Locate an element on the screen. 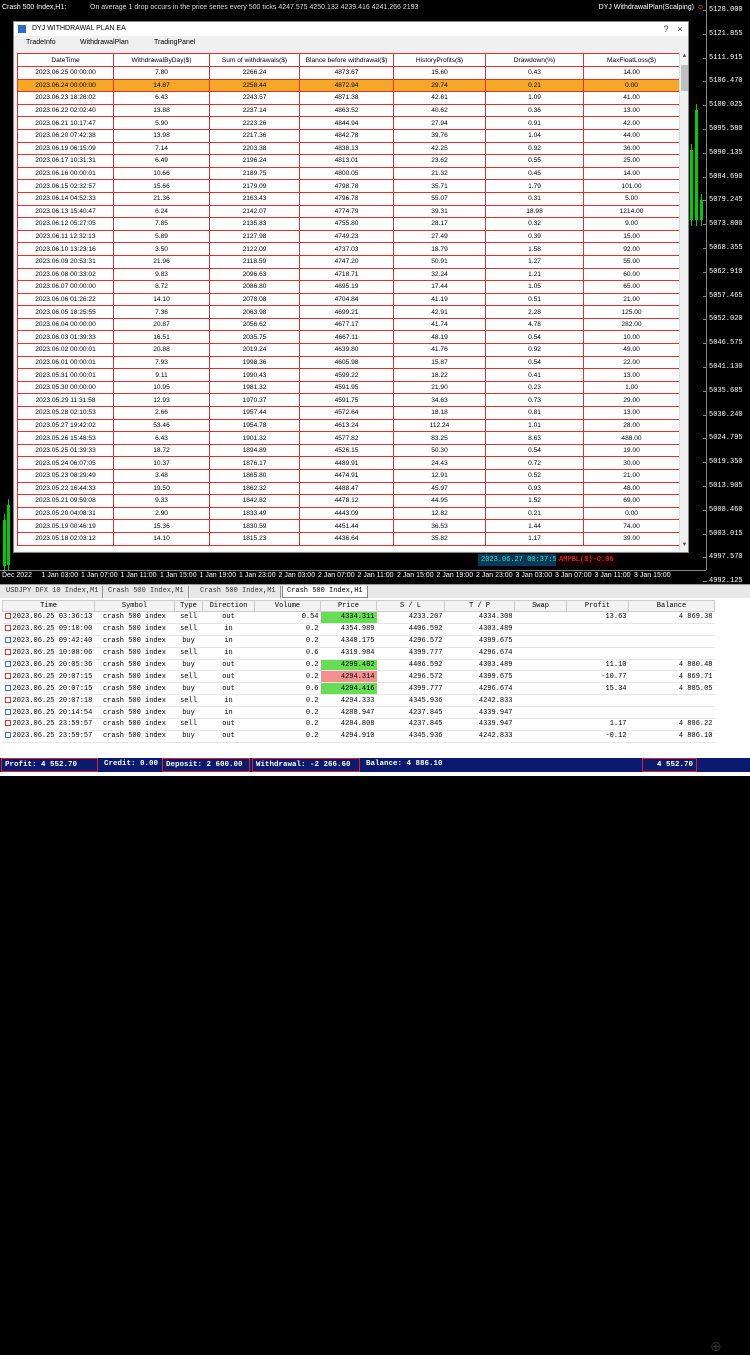 Image resolution: width=750 pixels, height=1355 pixels. symbol-tab-crash500-m1: Crash 500 Index,M1 is located at coordinates (146, 592).